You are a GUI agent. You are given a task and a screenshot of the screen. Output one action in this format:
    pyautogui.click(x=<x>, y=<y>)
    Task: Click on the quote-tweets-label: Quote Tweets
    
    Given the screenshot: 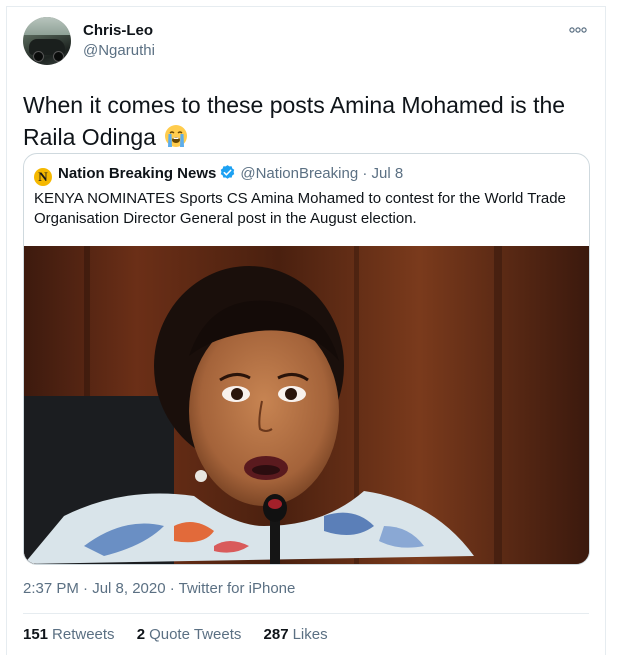 What is the action you would take?
    pyautogui.click(x=195, y=634)
    